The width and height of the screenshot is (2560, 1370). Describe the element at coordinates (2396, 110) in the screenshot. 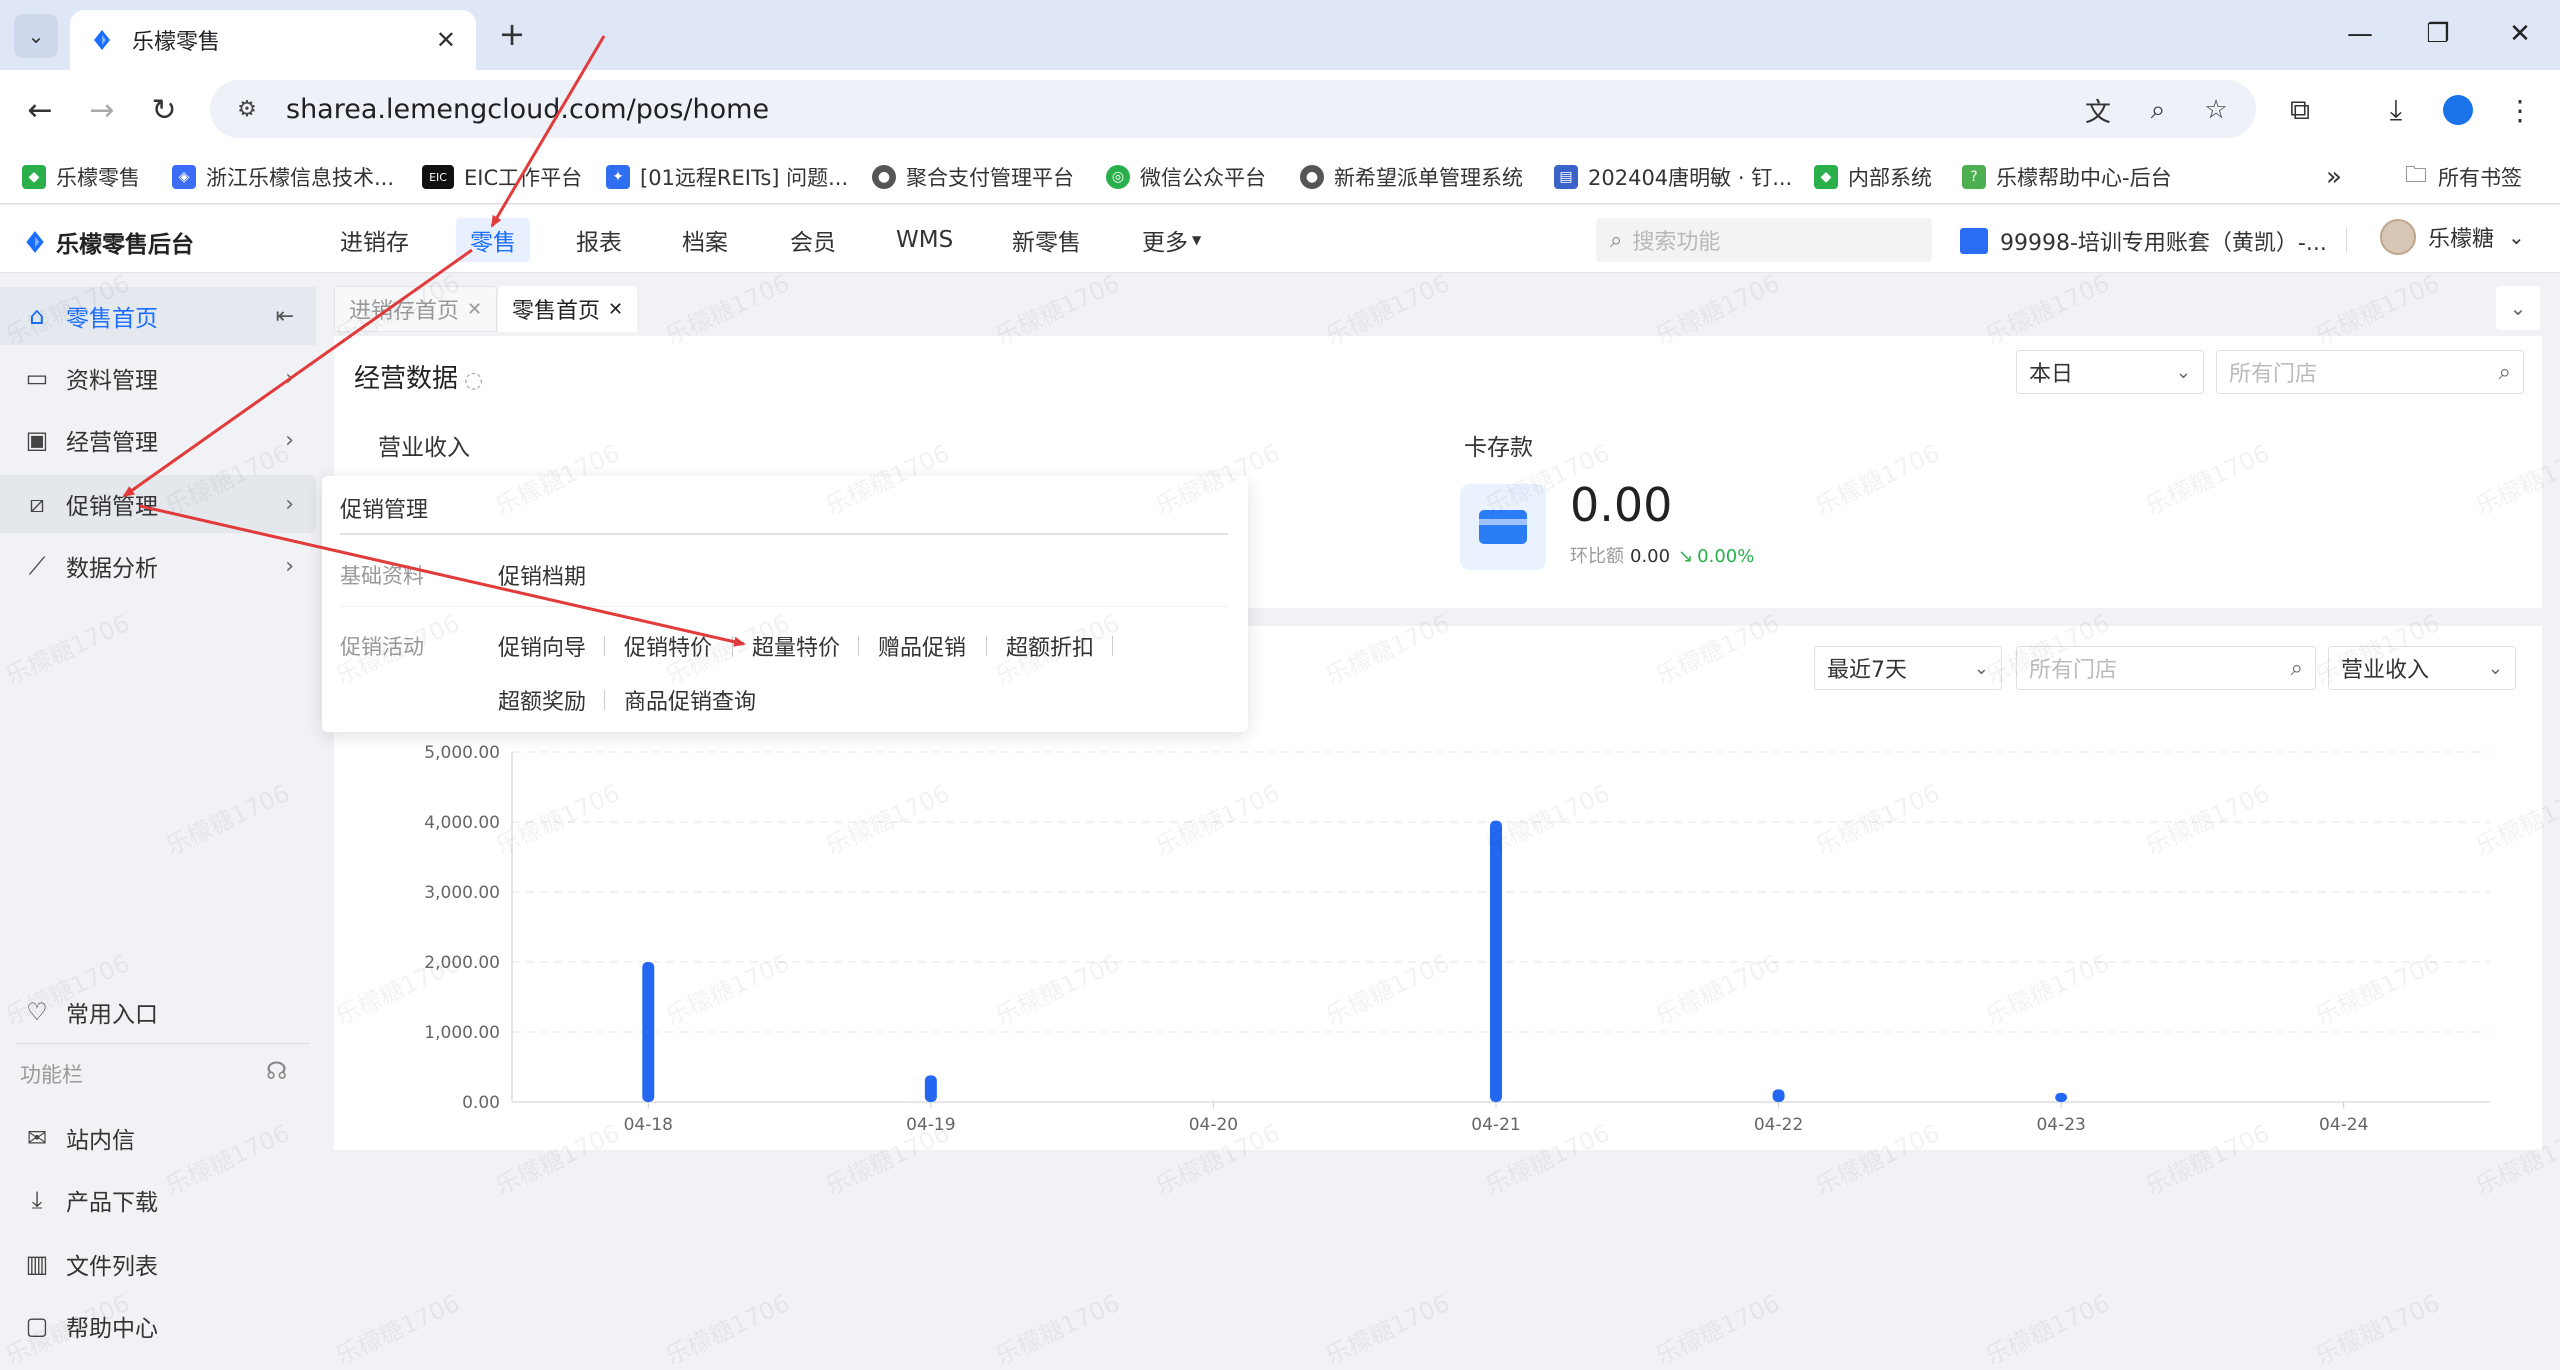

I see `download-icon: ⤓` at that location.